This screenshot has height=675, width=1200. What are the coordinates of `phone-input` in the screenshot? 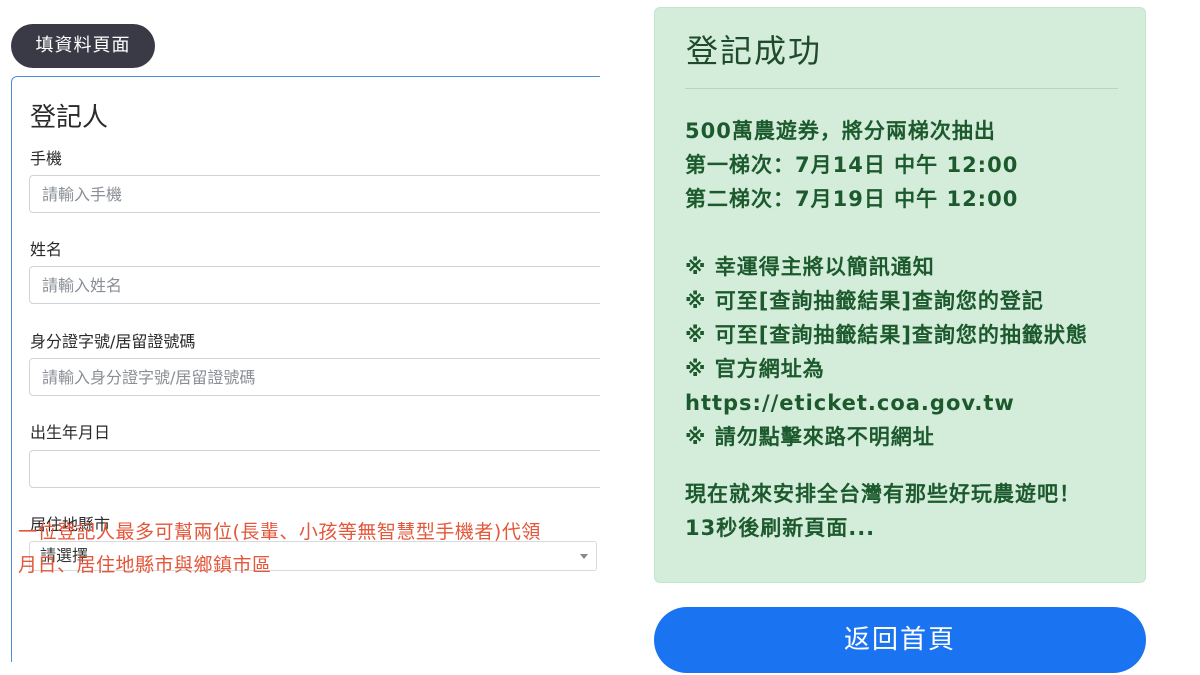 It's located at (314, 194).